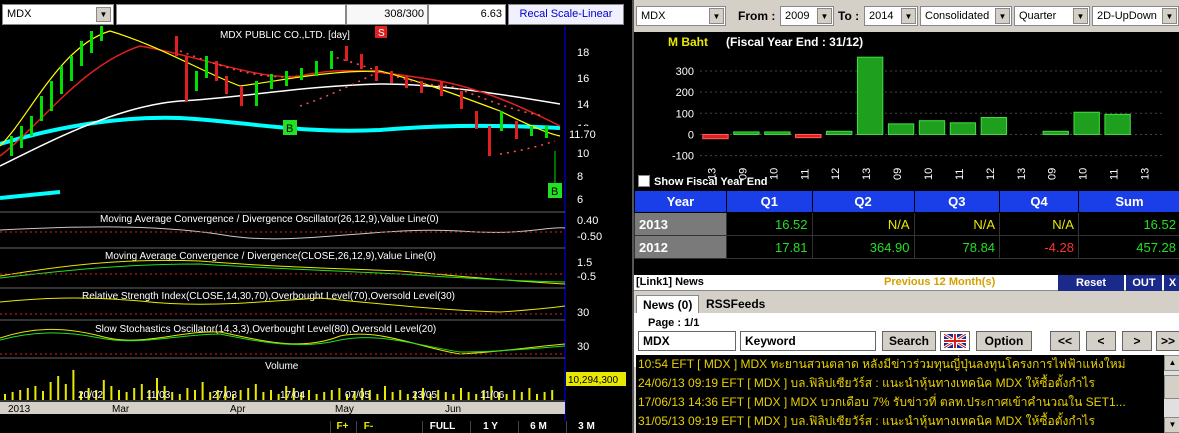  Describe the element at coordinates (1065, 341) in the screenshot. I see `first-page-button: <<` at that location.